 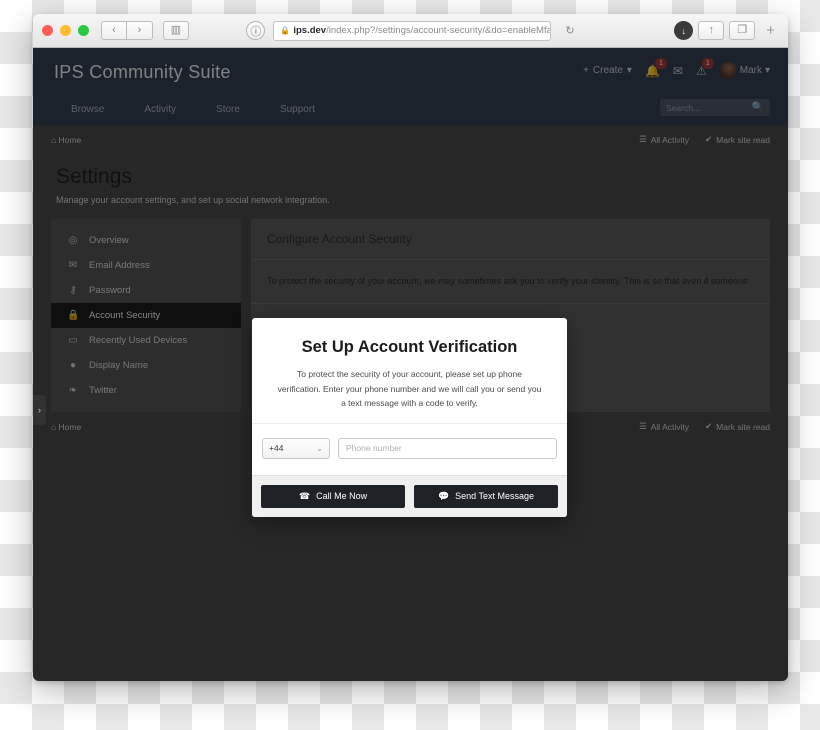 I want to click on modal-title: Set Up Account Verification, so click(x=409, y=347).